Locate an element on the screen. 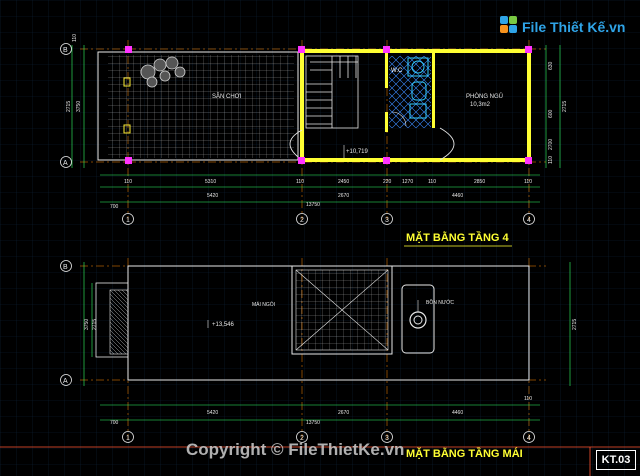 The width and height of the screenshot is (640, 476). dim-mid-1: 2670 is located at coordinates (343, 196).